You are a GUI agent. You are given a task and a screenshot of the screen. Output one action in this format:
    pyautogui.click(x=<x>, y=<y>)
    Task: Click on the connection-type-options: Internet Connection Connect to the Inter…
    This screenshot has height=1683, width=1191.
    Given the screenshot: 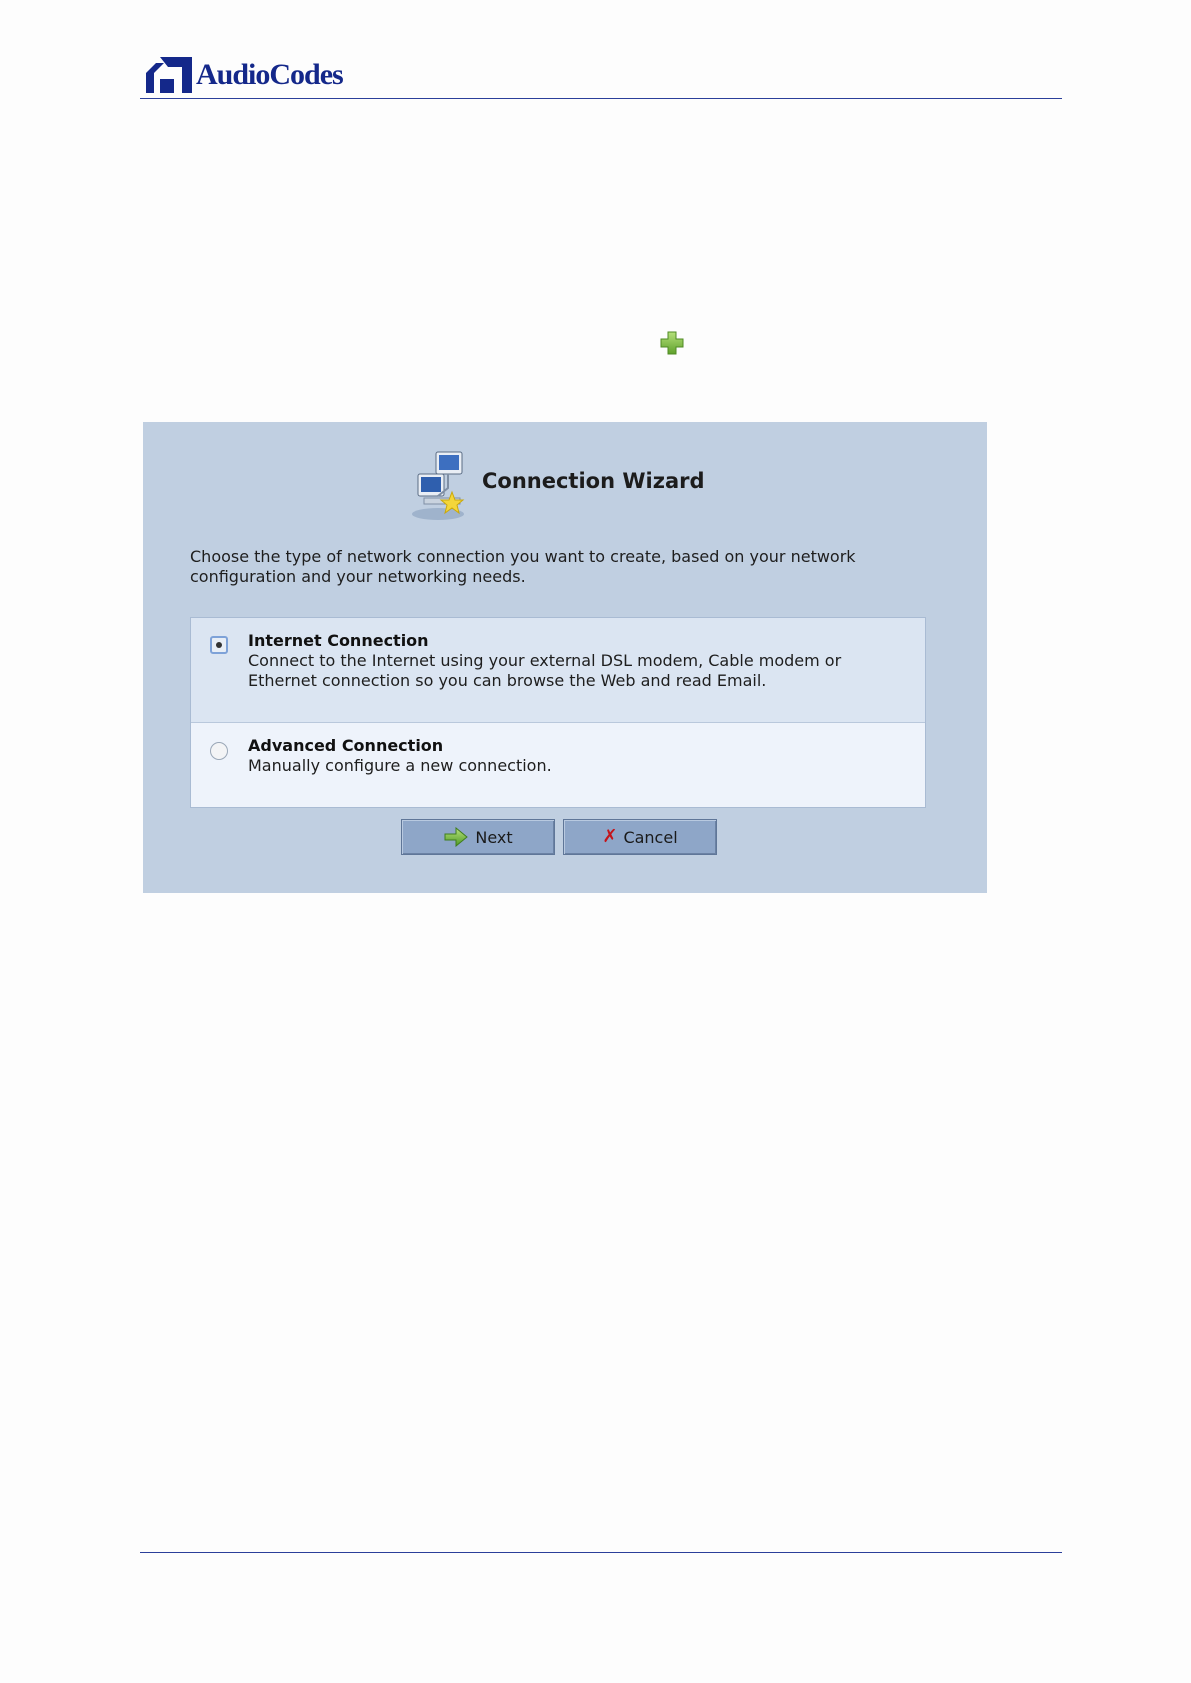 What is the action you would take?
    pyautogui.click(x=558, y=712)
    